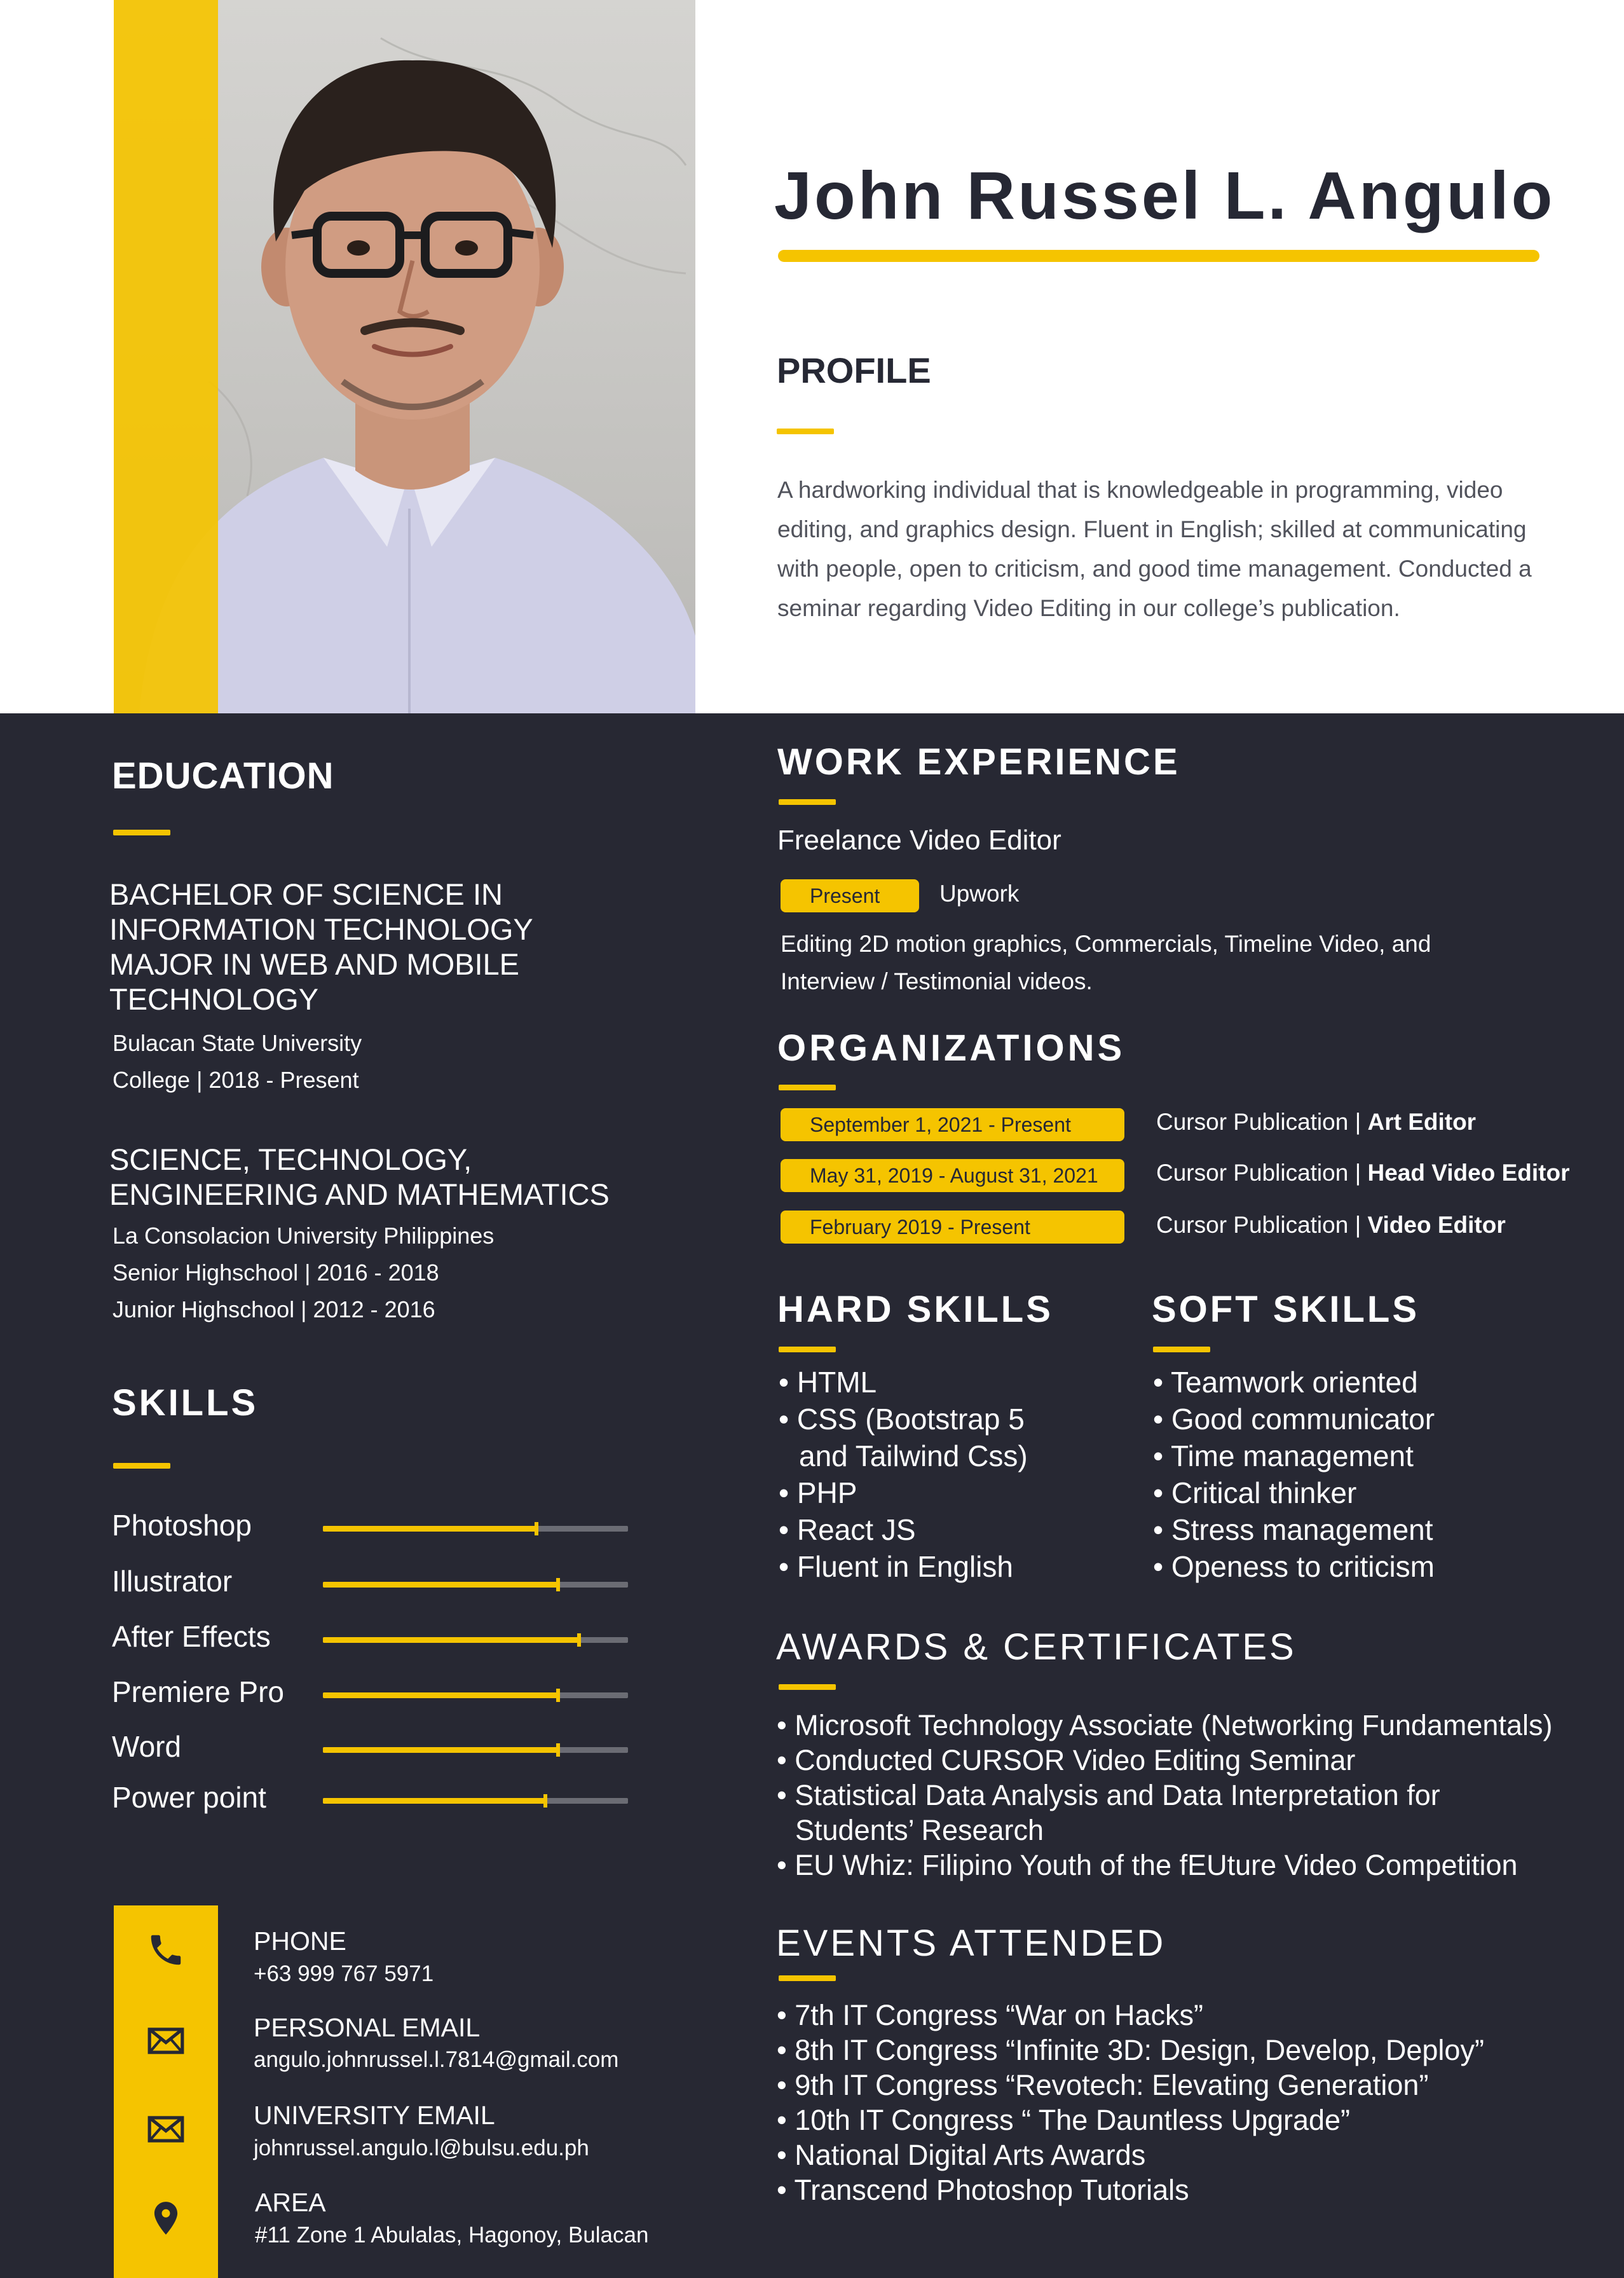 The width and height of the screenshot is (1624, 2278). I want to click on education-school-2: La Consolacion University Philippines, so click(304, 1236).